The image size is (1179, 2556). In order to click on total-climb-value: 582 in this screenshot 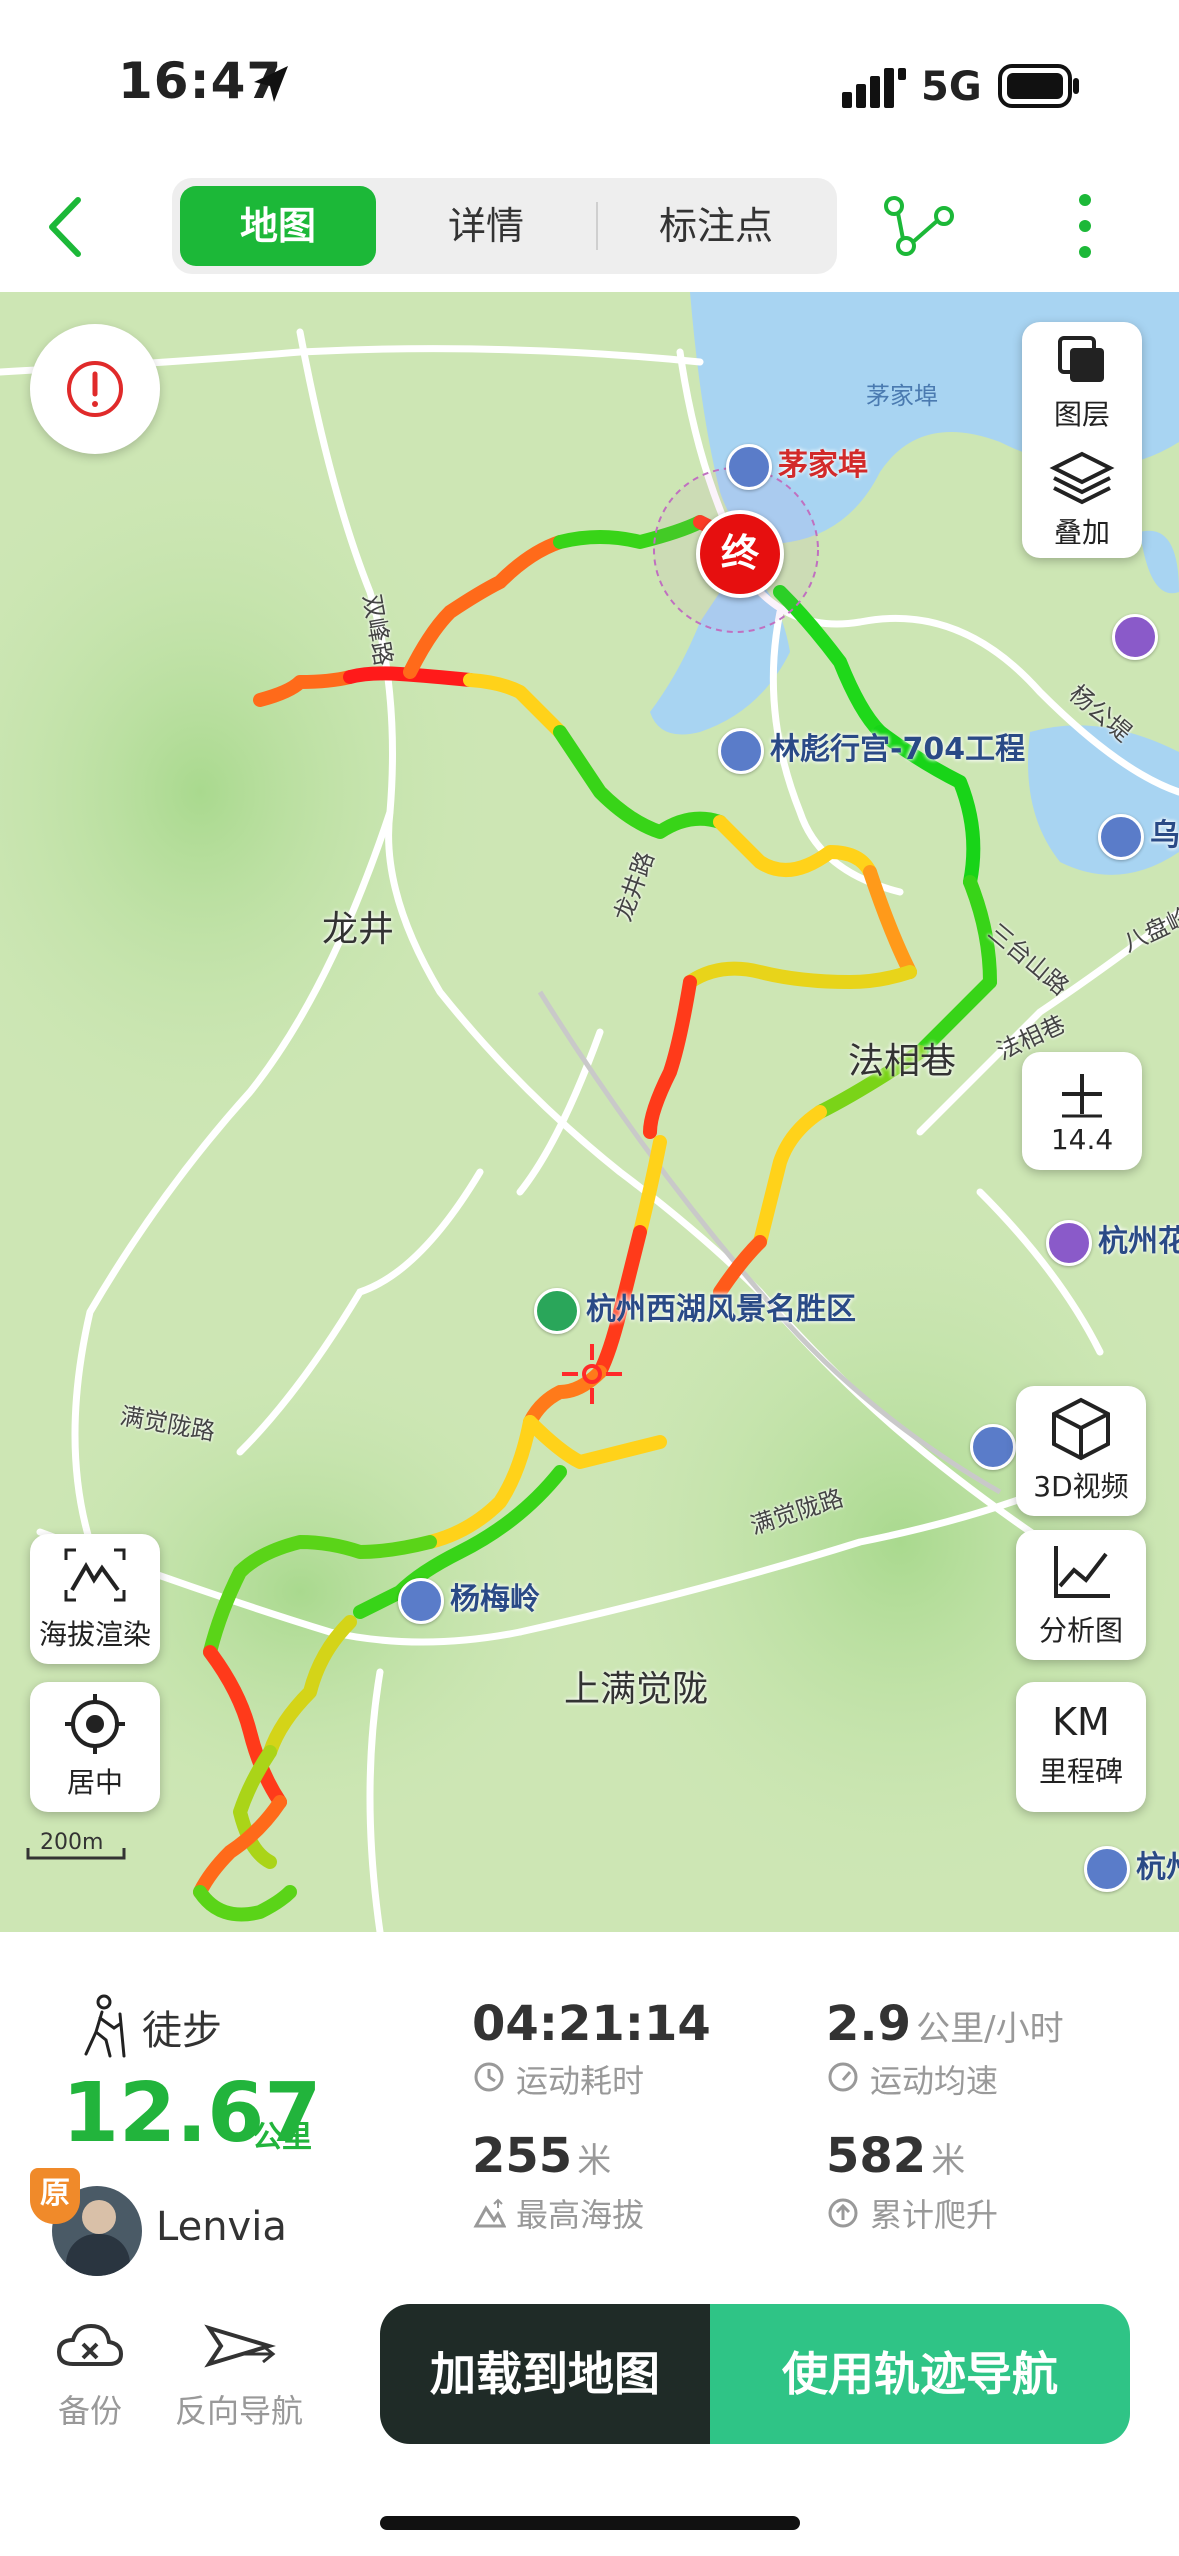, I will do `click(876, 2156)`.